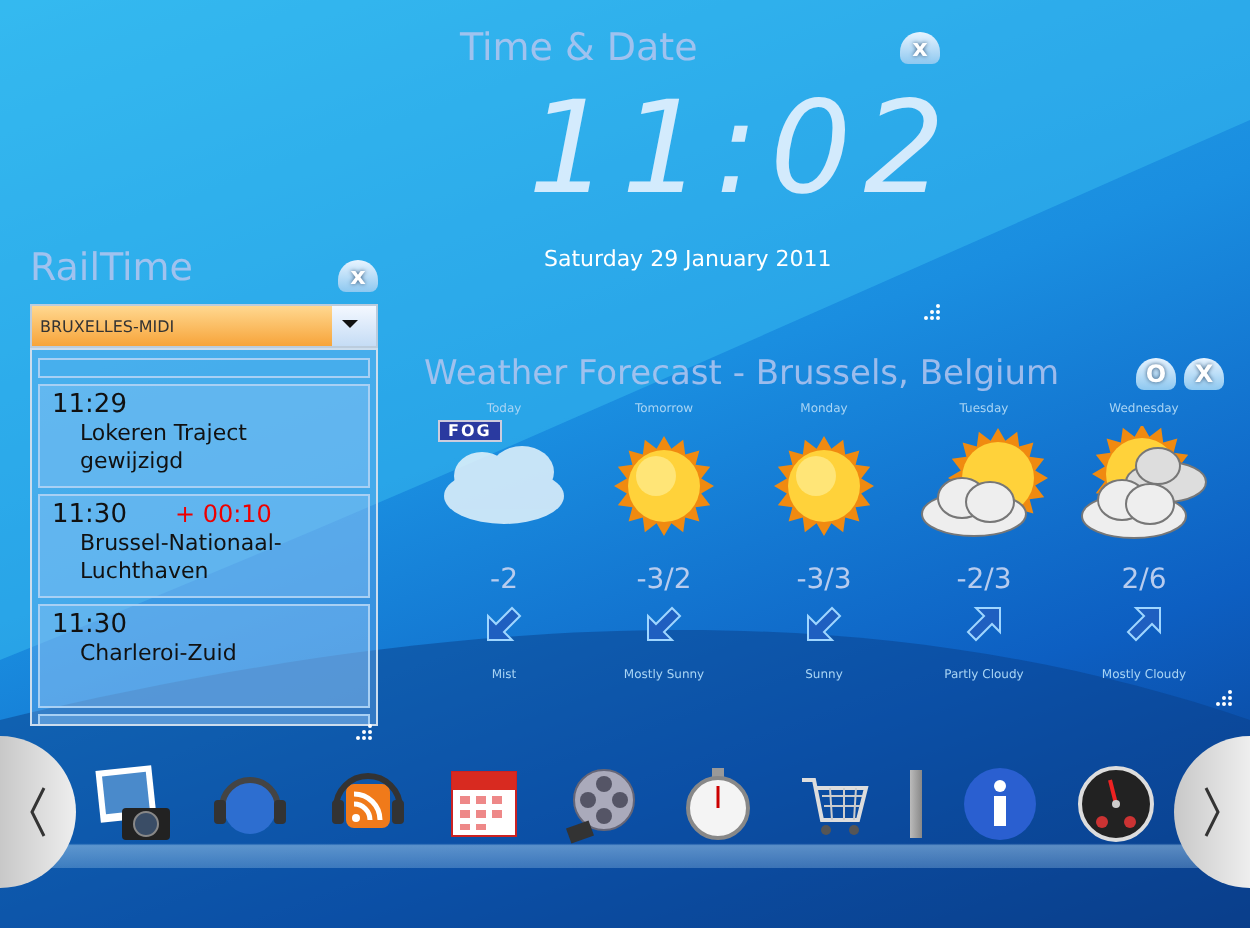 The height and width of the screenshot is (928, 1250). Describe the element at coordinates (664, 580) in the screenshot. I see `temperature-text: -3/2` at that location.